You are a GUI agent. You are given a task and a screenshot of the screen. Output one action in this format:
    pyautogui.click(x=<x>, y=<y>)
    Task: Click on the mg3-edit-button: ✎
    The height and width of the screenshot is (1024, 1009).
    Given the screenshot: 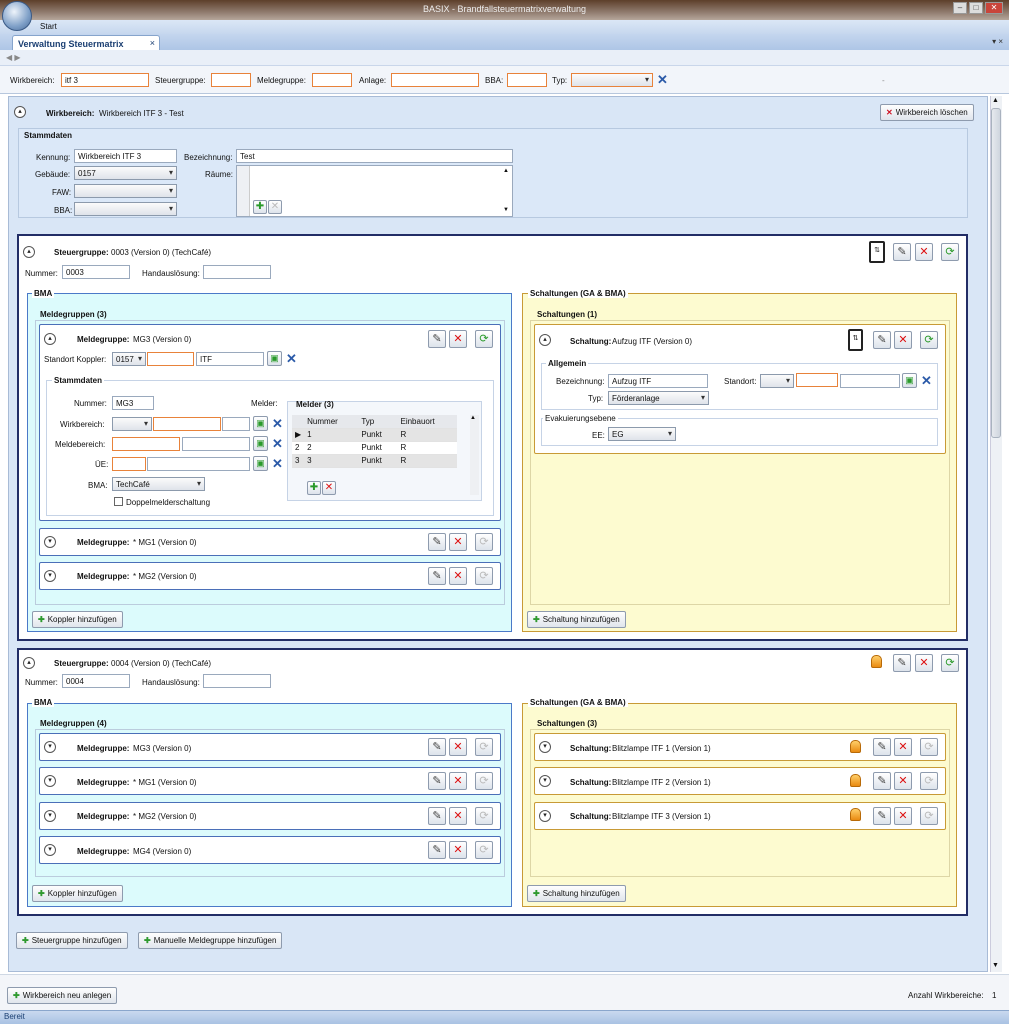 What is the action you would take?
    pyautogui.click(x=437, y=339)
    